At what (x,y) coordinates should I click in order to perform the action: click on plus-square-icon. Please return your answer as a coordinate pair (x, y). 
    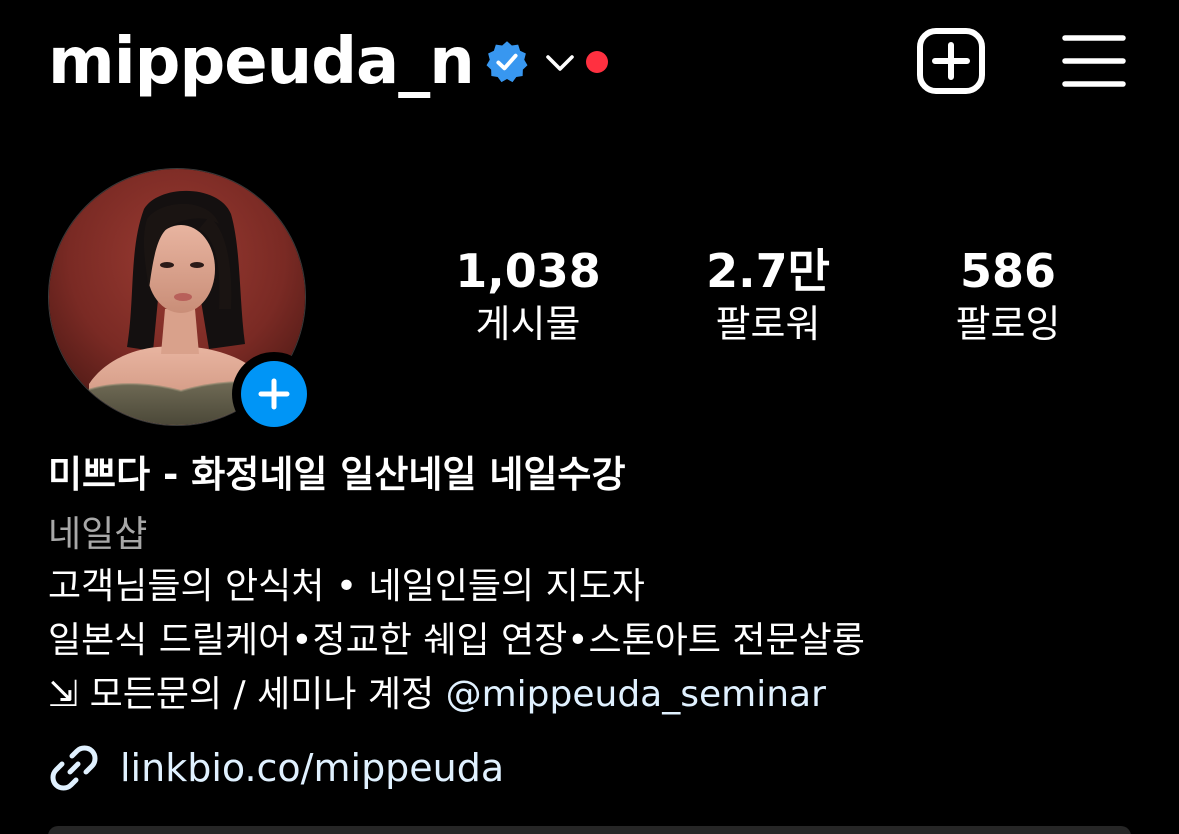
    Looking at the image, I should click on (951, 61).